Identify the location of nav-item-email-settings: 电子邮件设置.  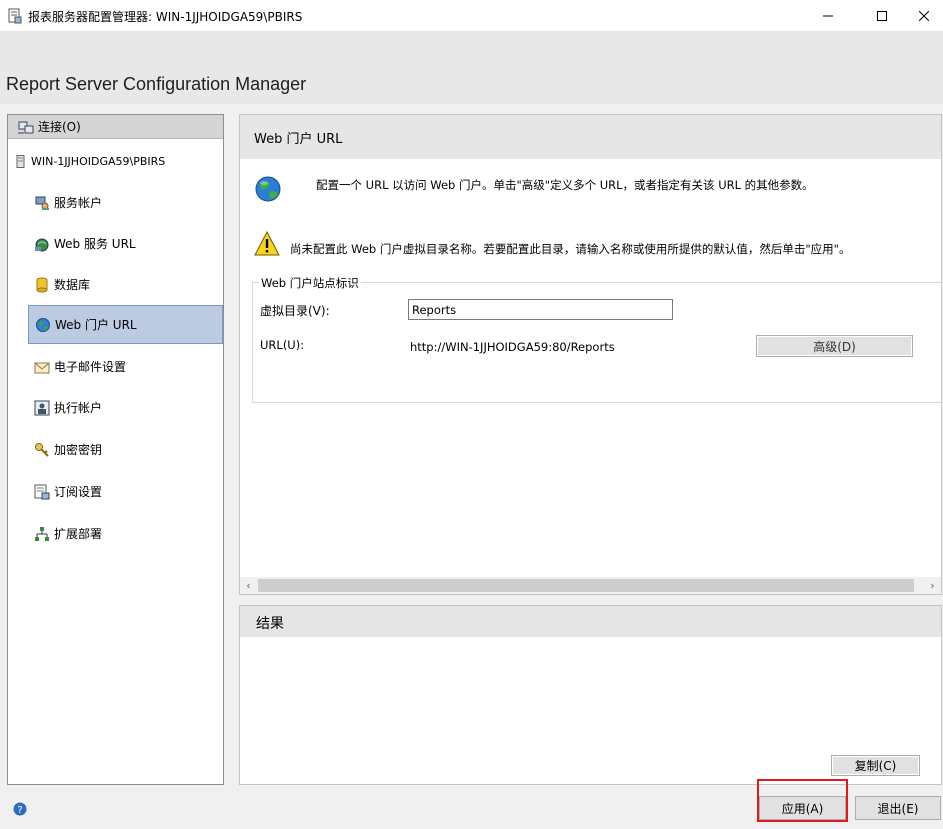
(125, 366).